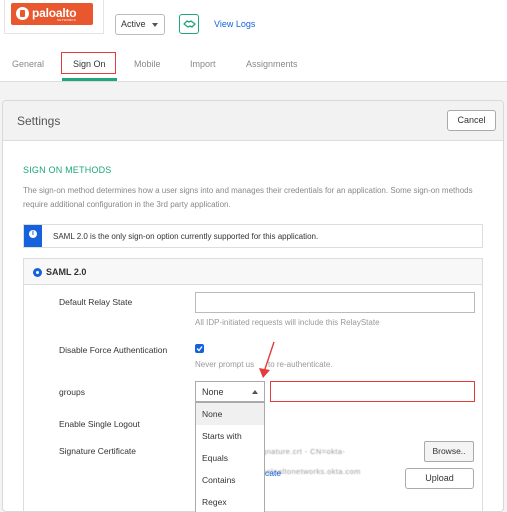 The width and height of the screenshot is (507, 512). I want to click on tab-active-indicator, so click(89, 79).